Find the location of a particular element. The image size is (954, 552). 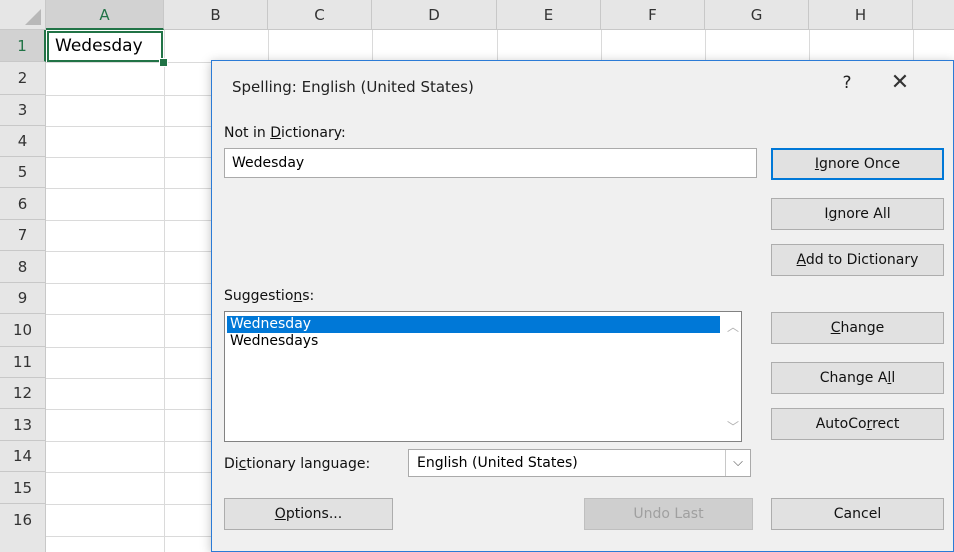

help-button: ? is located at coordinates (847, 83).